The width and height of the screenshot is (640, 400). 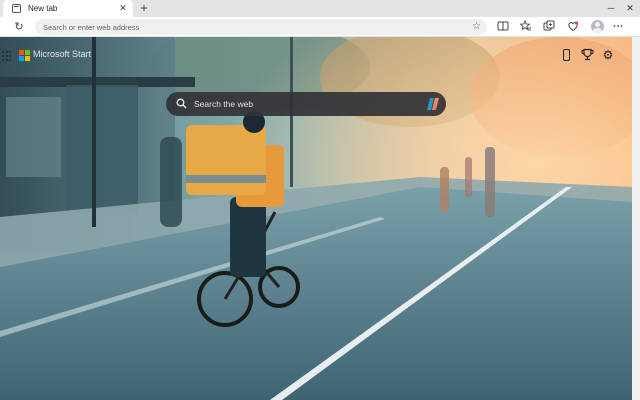 I want to click on address-bar: ☆, so click(x=261, y=27).